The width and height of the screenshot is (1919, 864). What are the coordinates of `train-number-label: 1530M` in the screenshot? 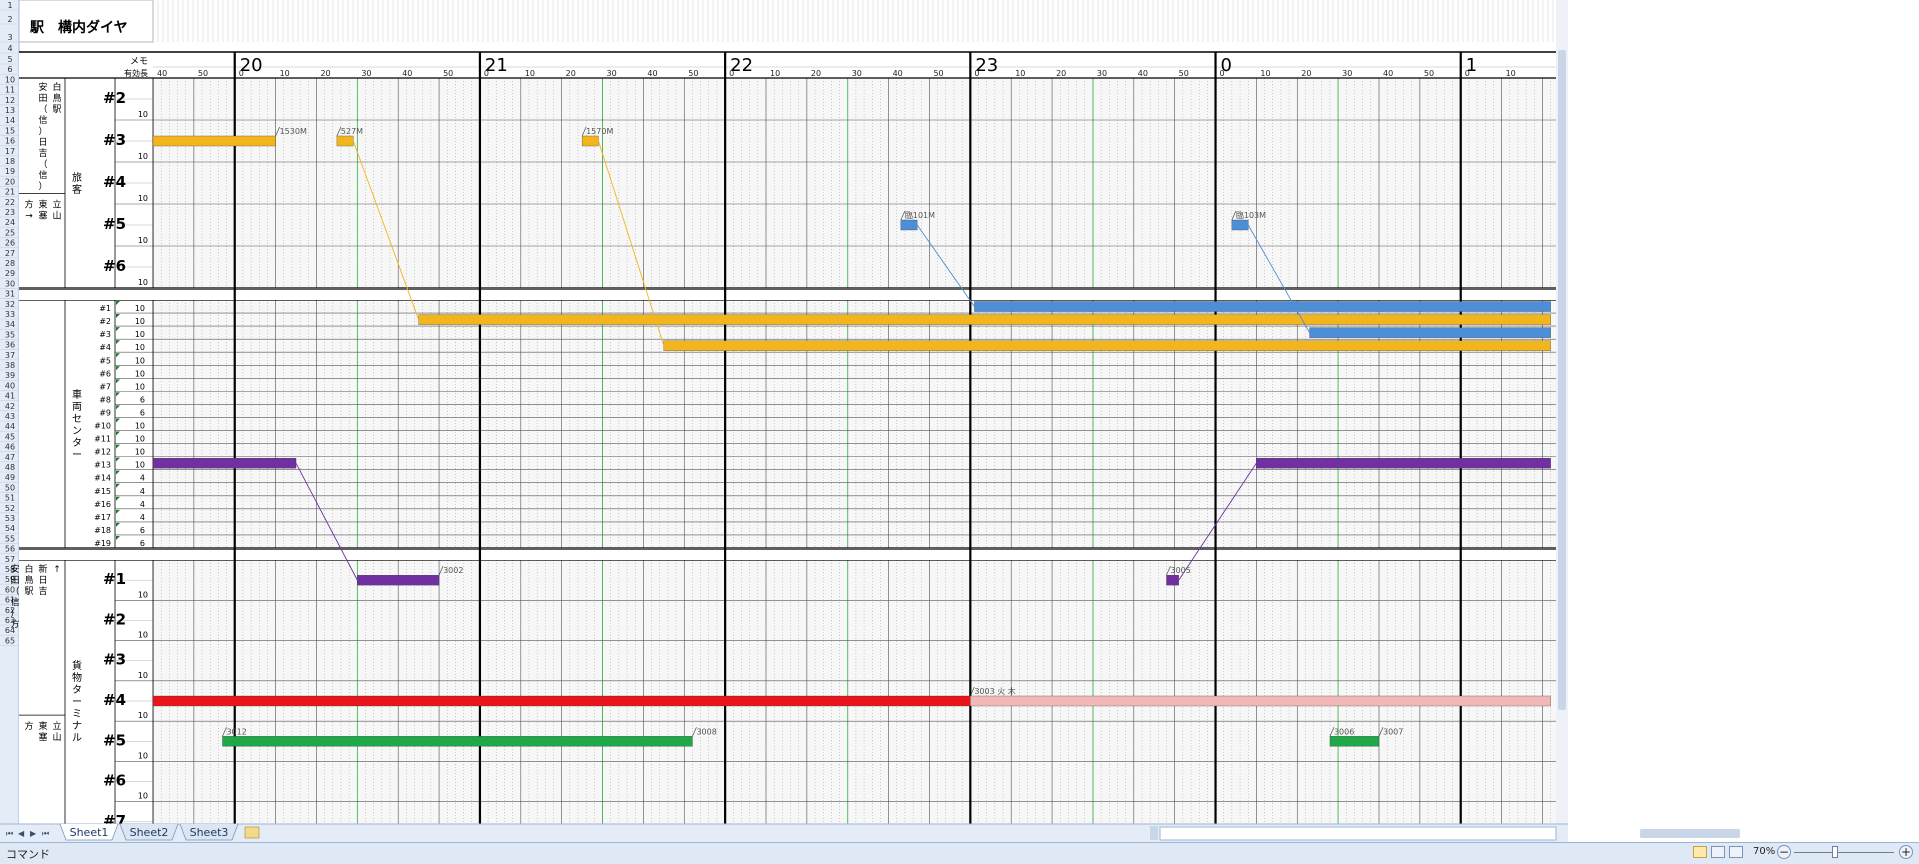 It's located at (293, 131).